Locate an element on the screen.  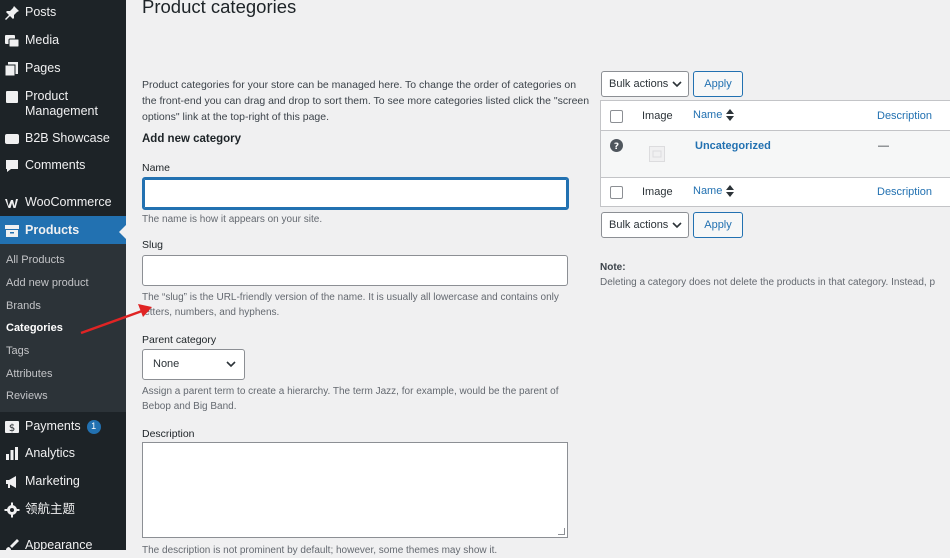
bulk-actions-label: Bulk actions is located at coordinates (639, 84).